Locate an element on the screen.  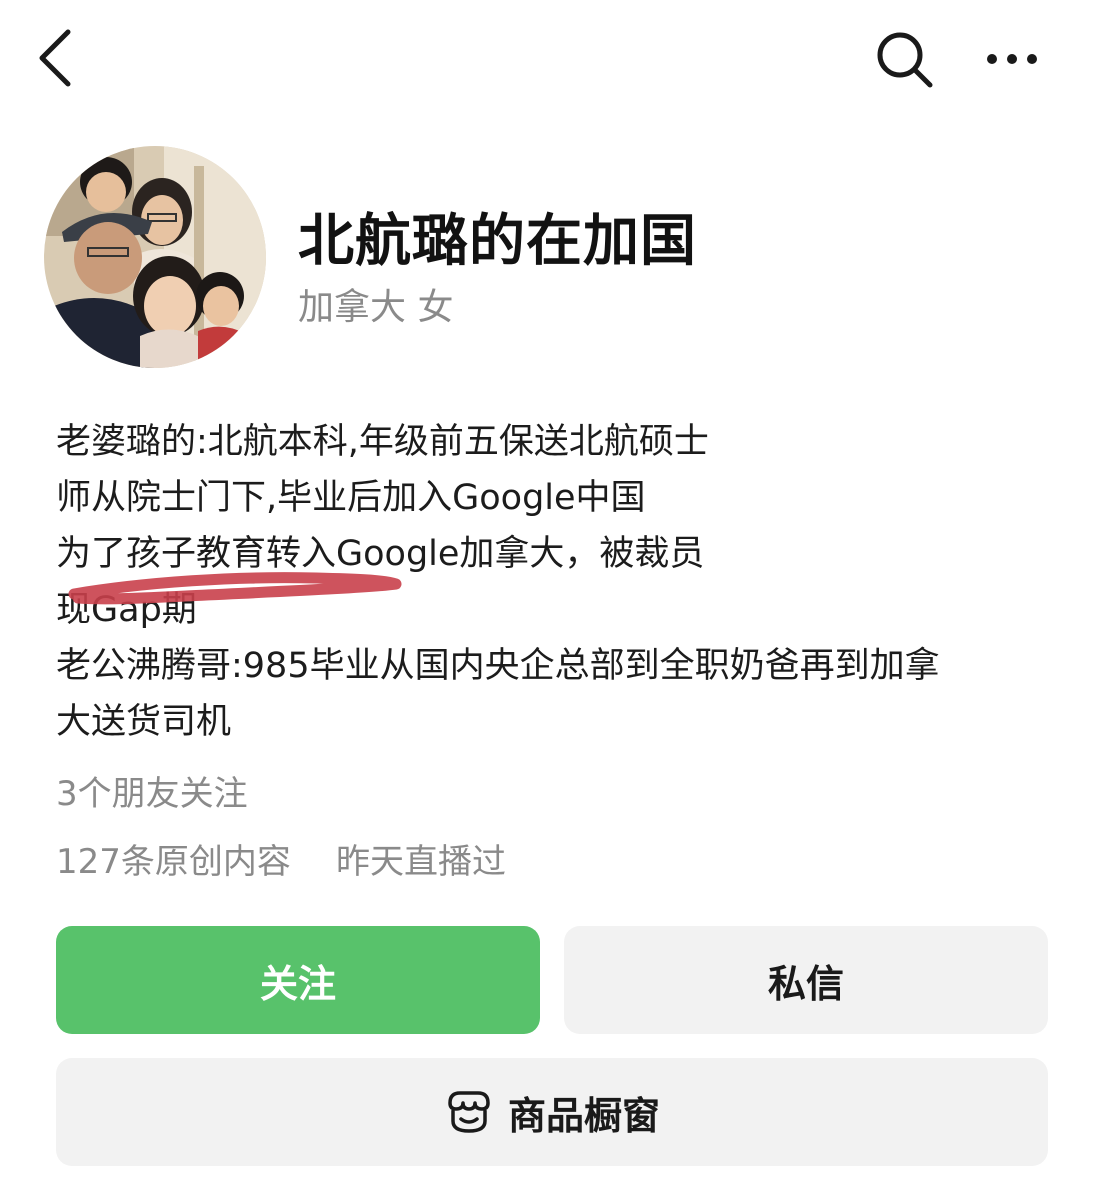
avatar-family-photo is located at coordinates (155, 257).